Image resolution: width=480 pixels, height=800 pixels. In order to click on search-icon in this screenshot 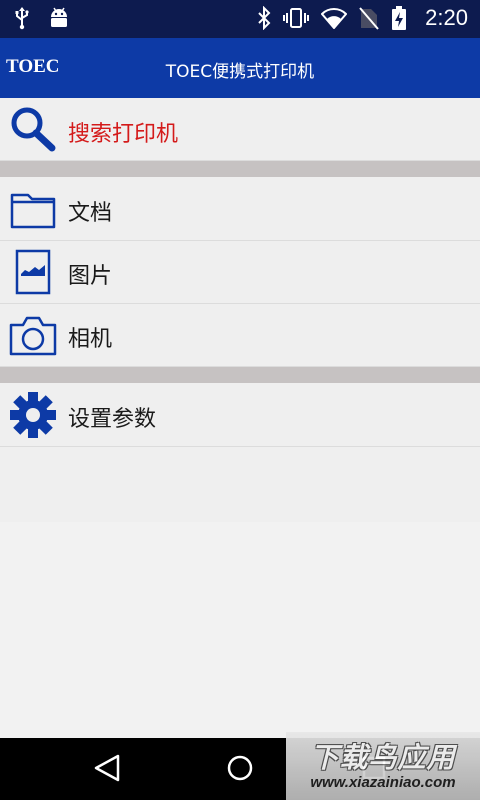, I will do `click(33, 129)`.